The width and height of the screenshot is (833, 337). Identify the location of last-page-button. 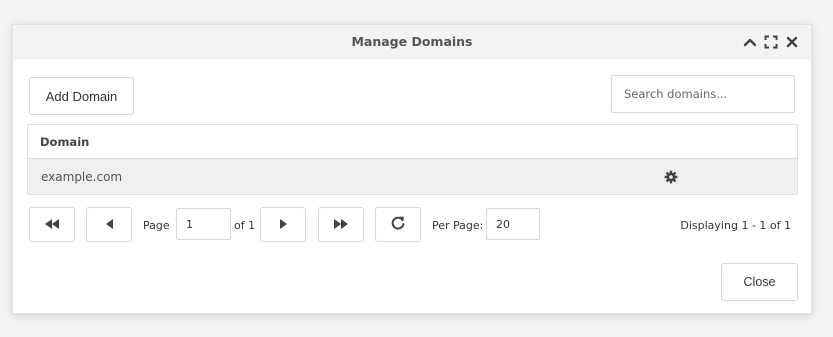
(341, 224).